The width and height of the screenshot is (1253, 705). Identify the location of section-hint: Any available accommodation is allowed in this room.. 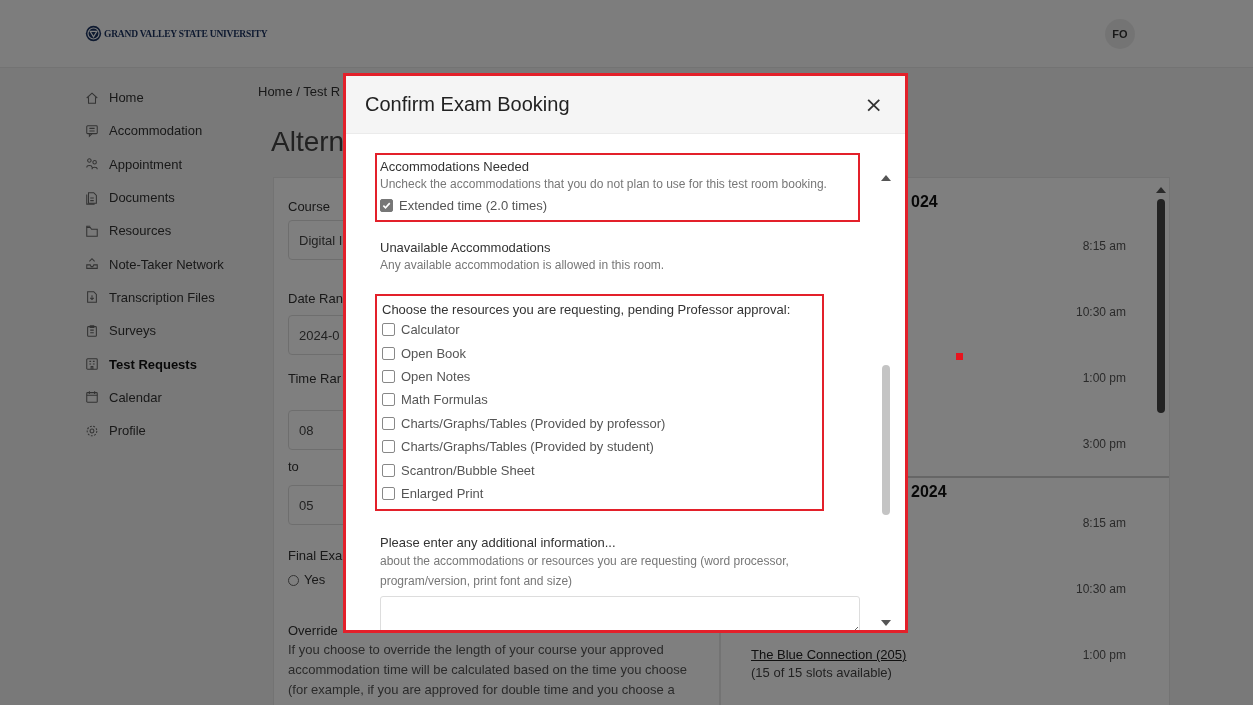
(523, 265).